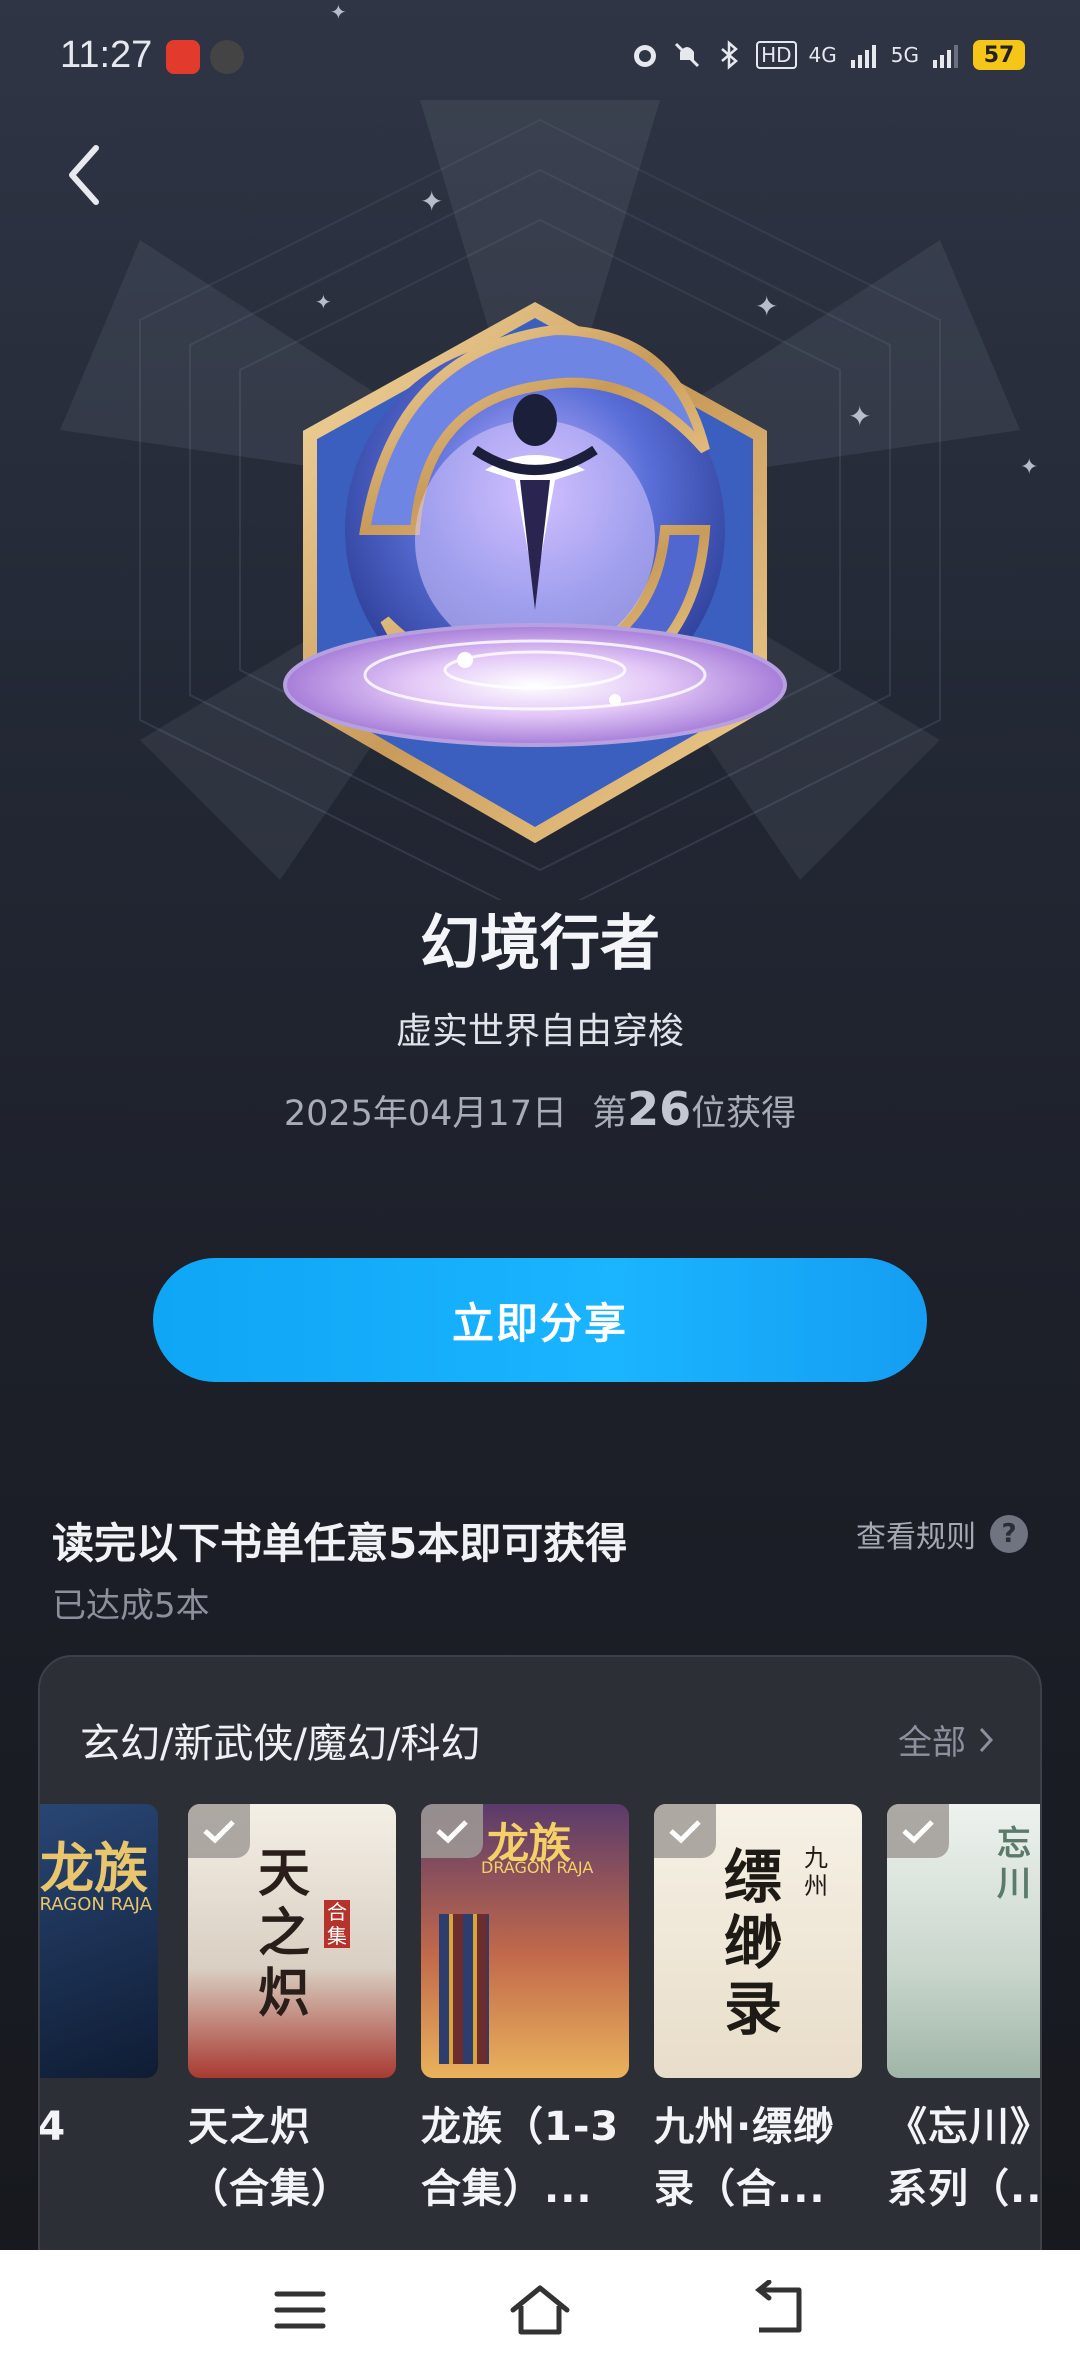  What do you see at coordinates (744, 1114) in the screenshot?
I see `rank-suffix: 位获得` at bounding box center [744, 1114].